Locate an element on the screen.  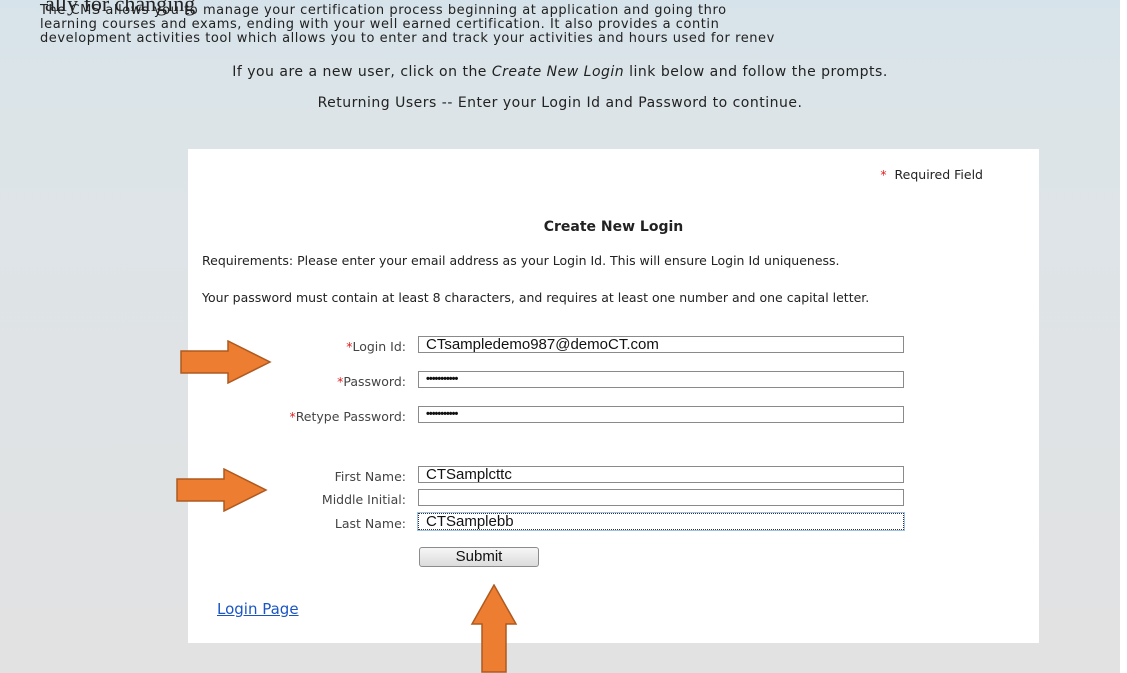
retype-password-label: *Retype Password: is located at coordinates (347, 416).